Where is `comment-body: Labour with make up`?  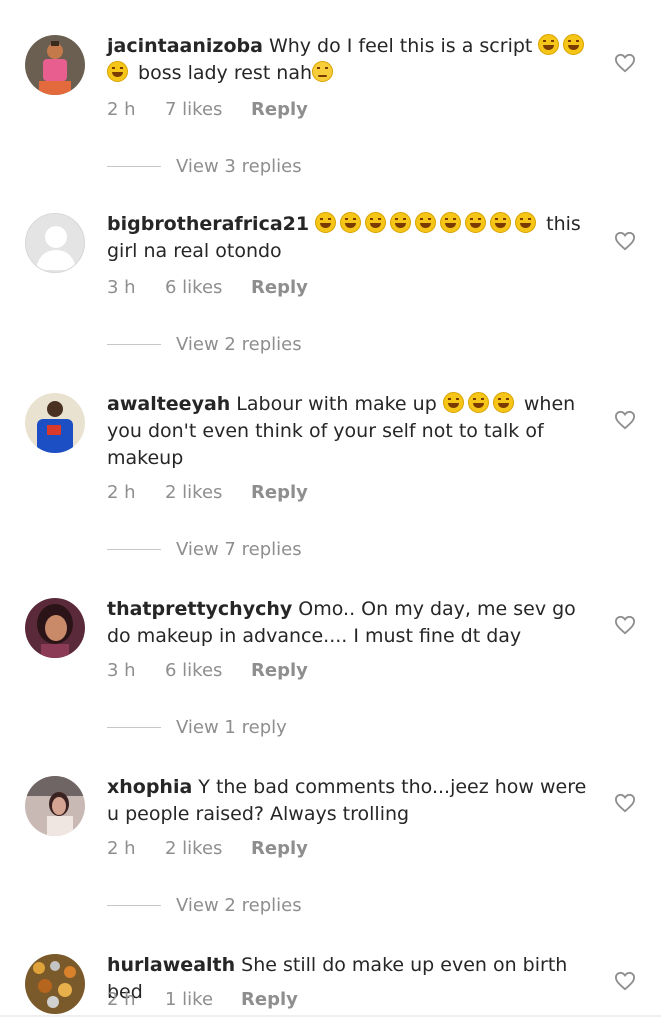 comment-body: Labour with make up is located at coordinates (336, 404).